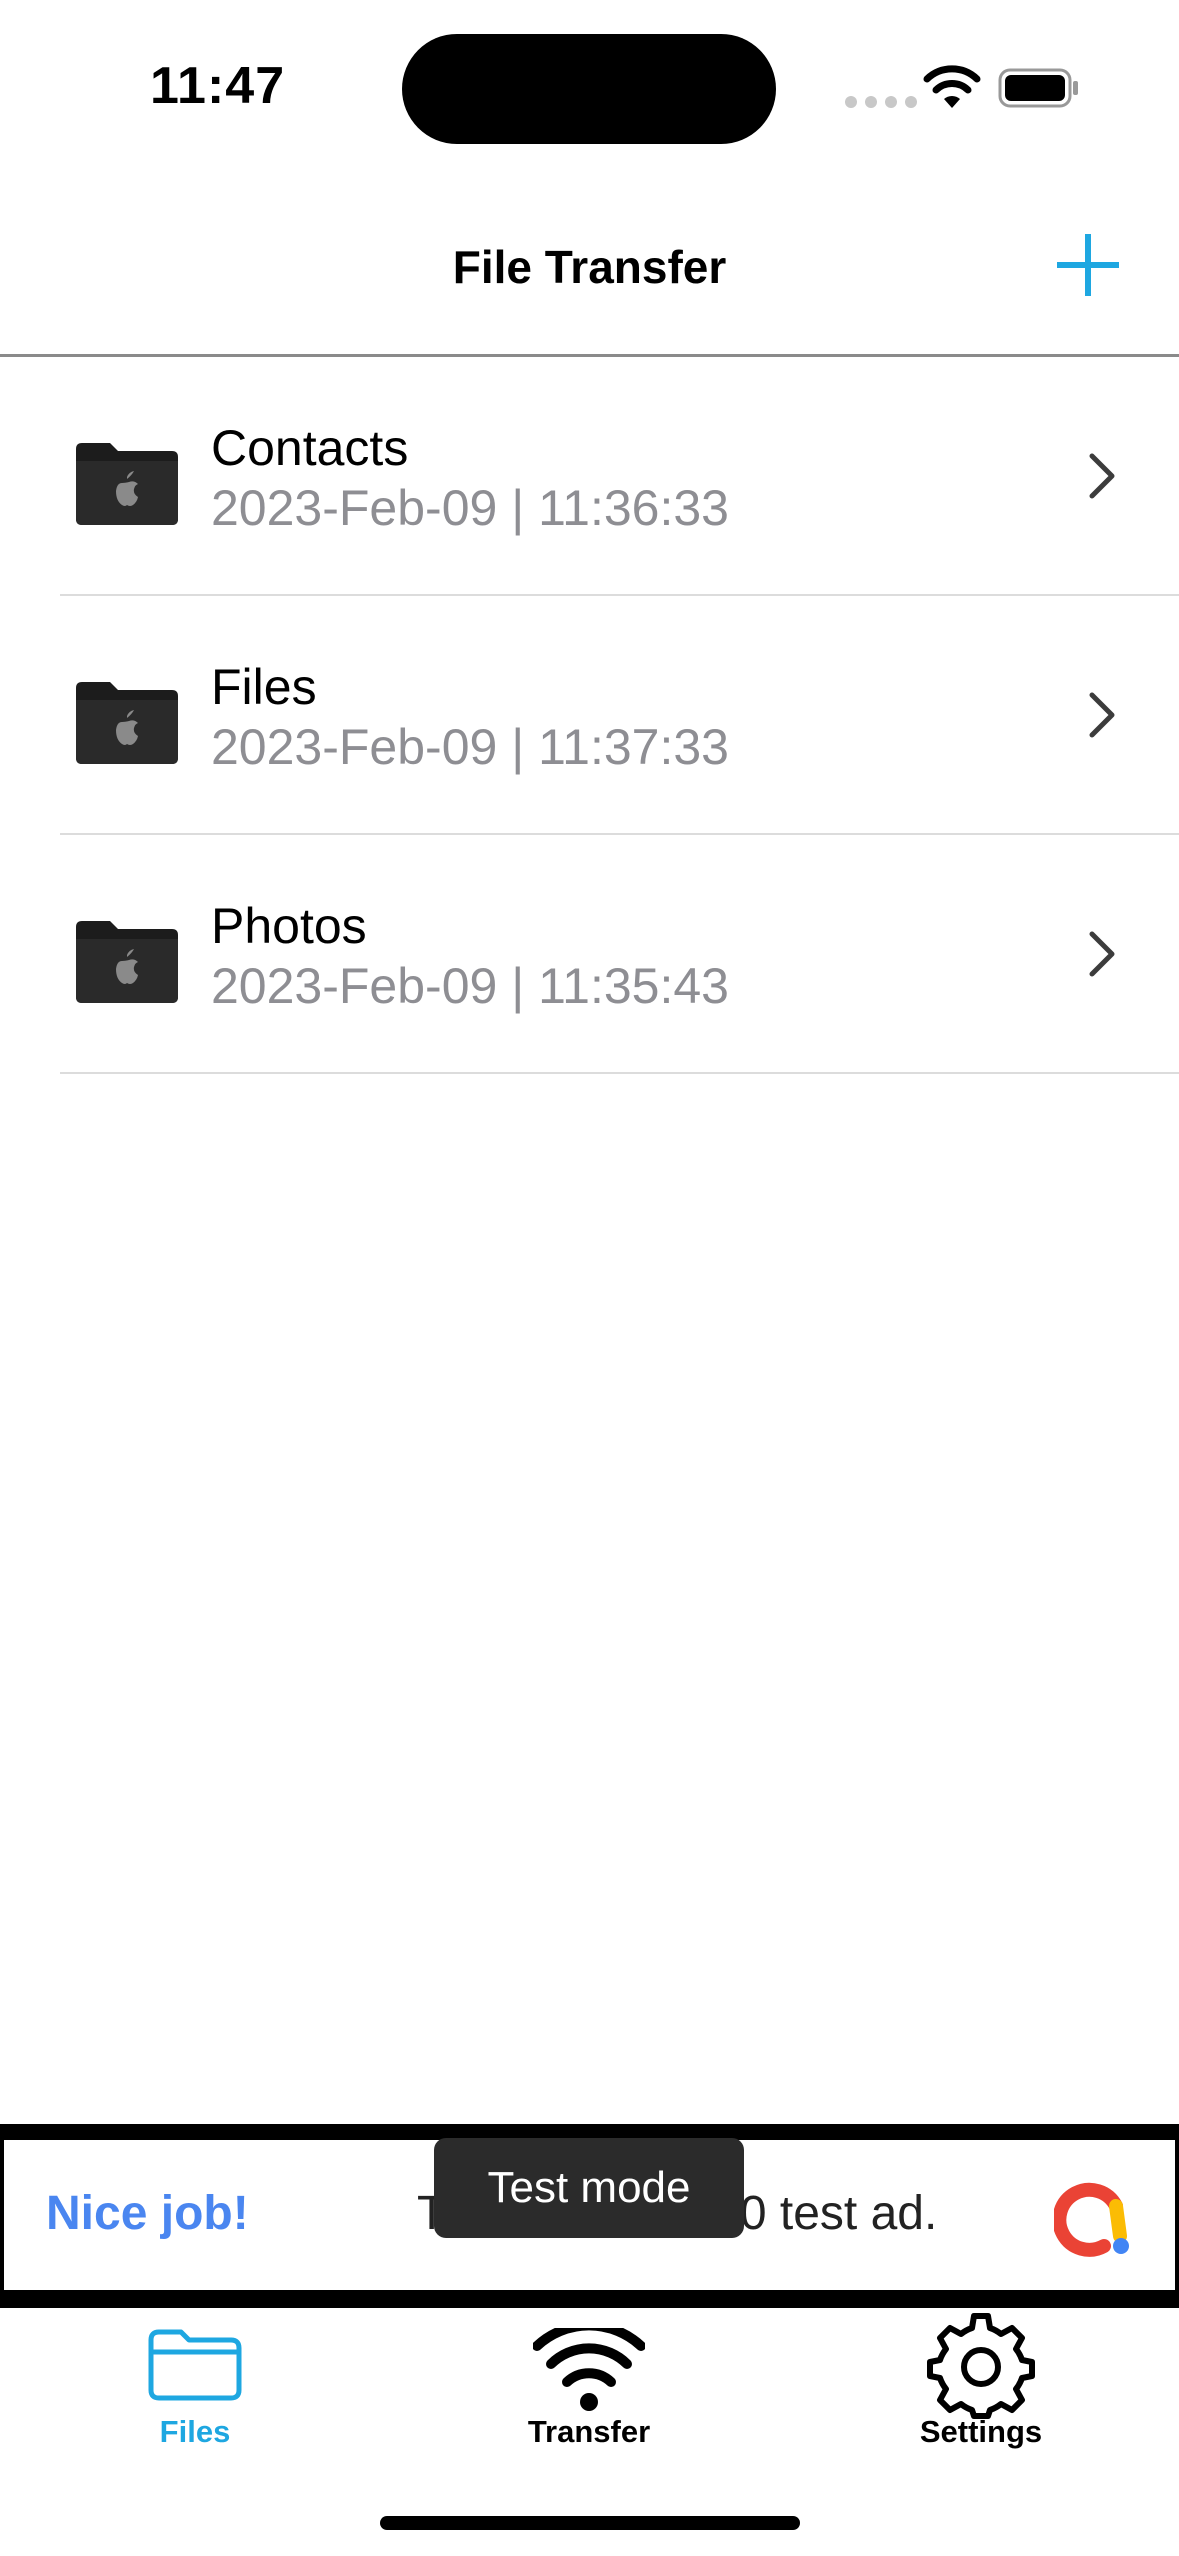 Image resolution: width=1179 pixels, height=2556 pixels. Describe the element at coordinates (981, 2431) in the screenshot. I see `tab-label: Settings` at that location.